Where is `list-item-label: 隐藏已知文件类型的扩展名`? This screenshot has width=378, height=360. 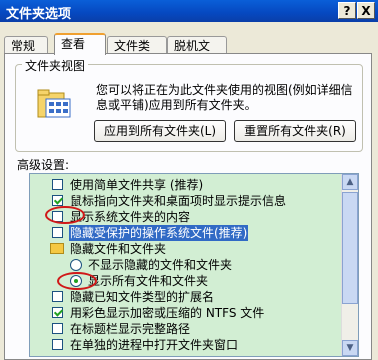 list-item-label: 隐藏已知文件类型的扩展名 is located at coordinates (142, 297).